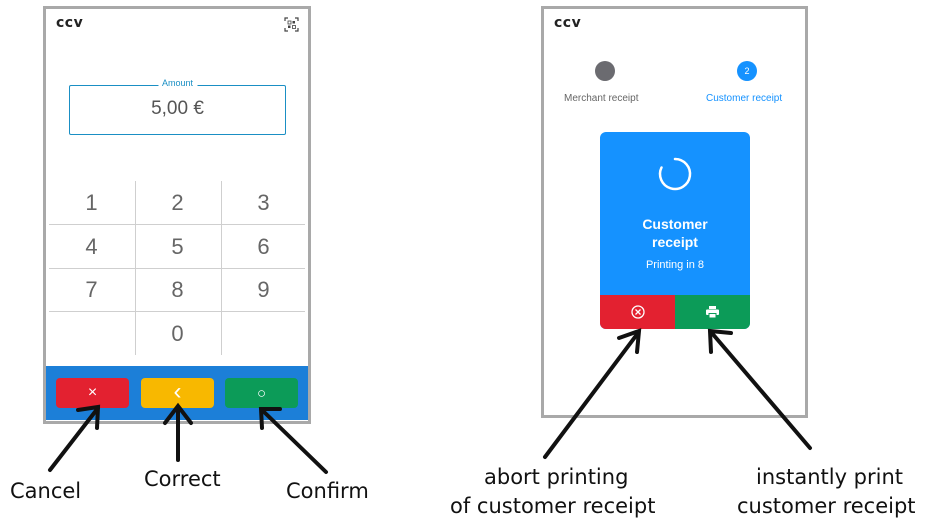  Describe the element at coordinates (553, 506) in the screenshot. I see `caption-abort-line2: of customer receipt` at that location.